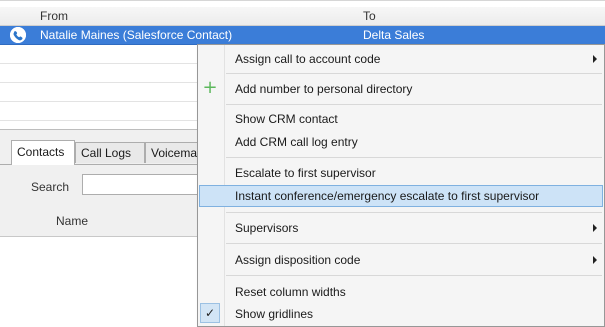  Describe the element at coordinates (401, 173) in the screenshot. I see `menu-item-escalate-supervisor: Escalate to first supervisor` at that location.